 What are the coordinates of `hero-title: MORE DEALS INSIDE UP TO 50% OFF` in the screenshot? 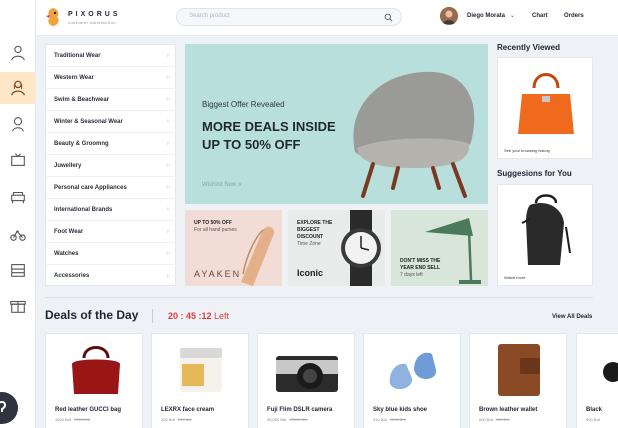 It's located at (269, 135).